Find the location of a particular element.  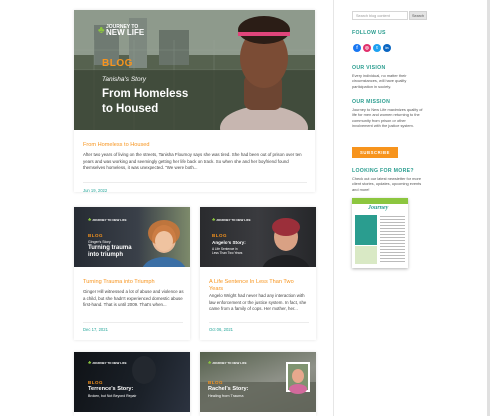

story-name: Rachel's Story: is located at coordinates (228, 389).